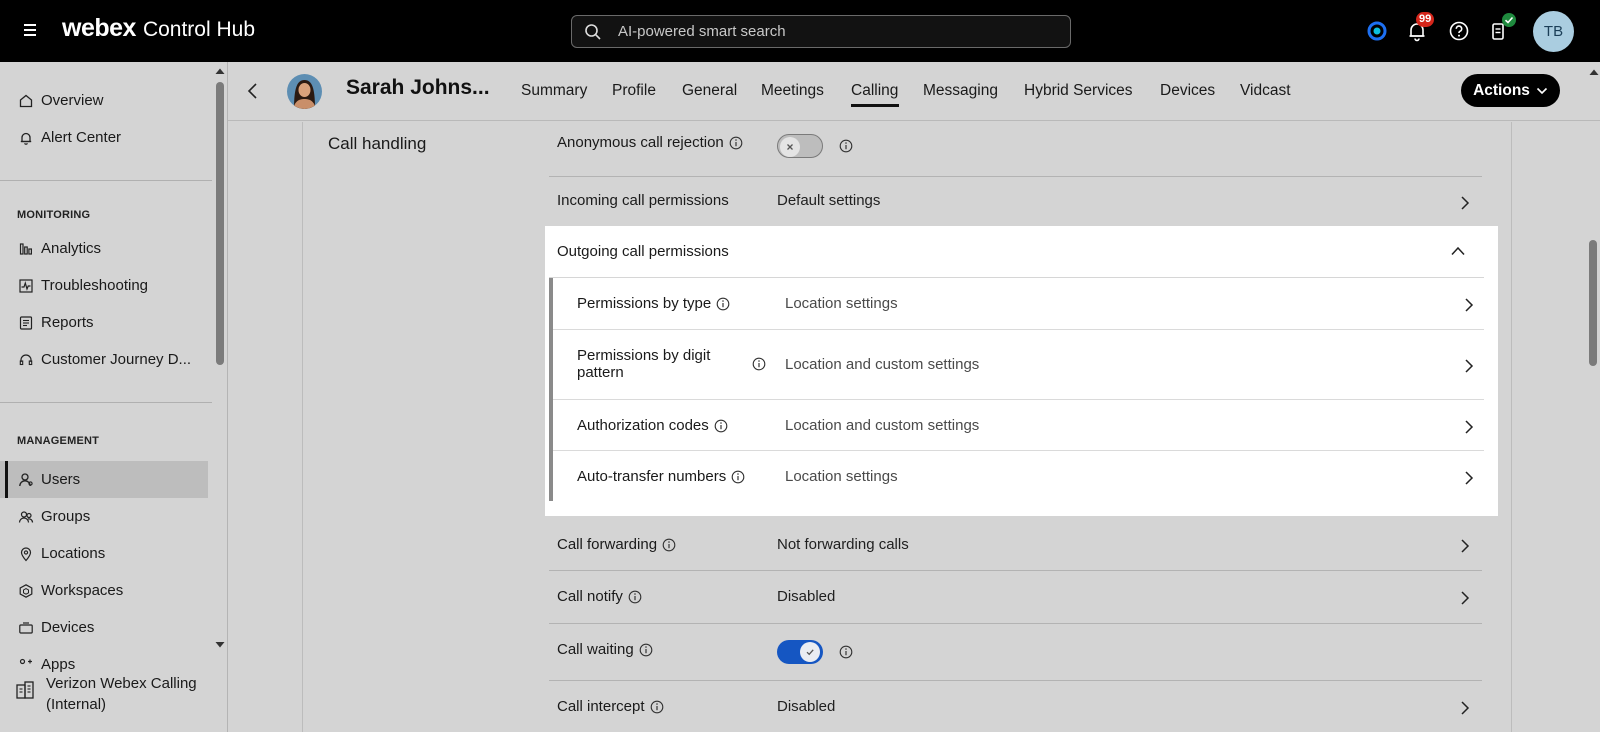  Describe the element at coordinates (58, 441) in the screenshot. I see `management-section-label: MANAGEMENT` at that location.